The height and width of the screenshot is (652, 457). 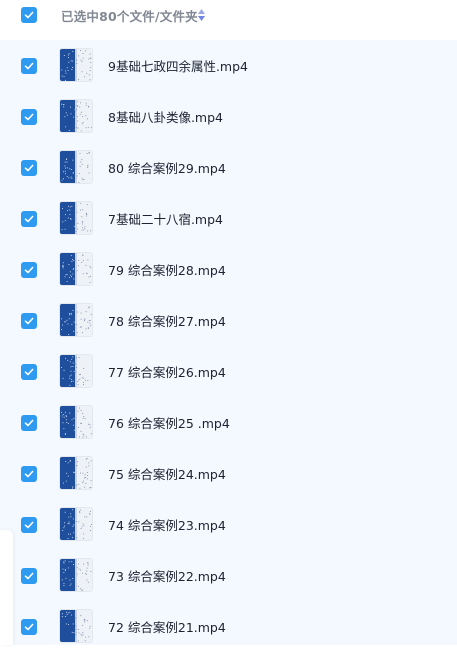 What do you see at coordinates (167, 167) in the screenshot?
I see `file-name: 80 综合案例29.mp4` at bounding box center [167, 167].